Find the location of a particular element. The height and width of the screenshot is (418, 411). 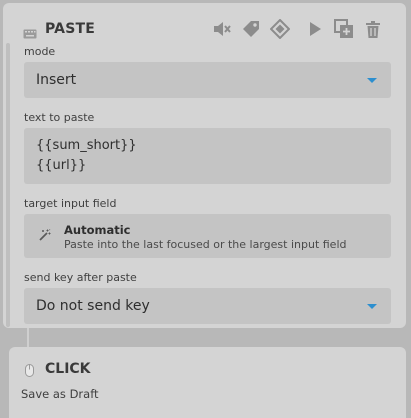

tag-icon is located at coordinates (250, 29).